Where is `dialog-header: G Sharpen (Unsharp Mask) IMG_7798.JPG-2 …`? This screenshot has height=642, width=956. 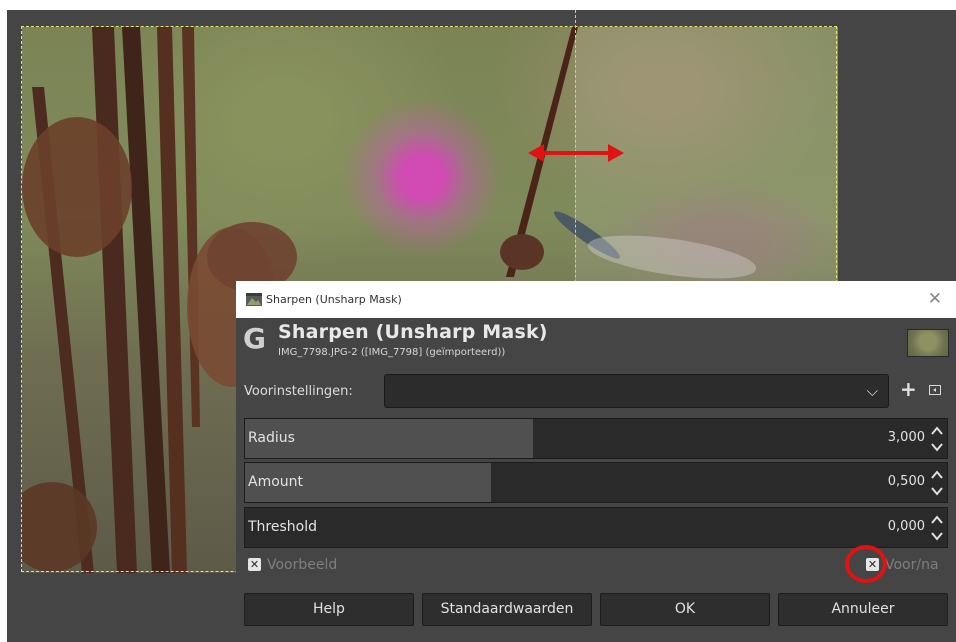 dialog-header: G Sharpen (Unsharp Mask) IMG_7798.JPG-2 … is located at coordinates (596, 343).